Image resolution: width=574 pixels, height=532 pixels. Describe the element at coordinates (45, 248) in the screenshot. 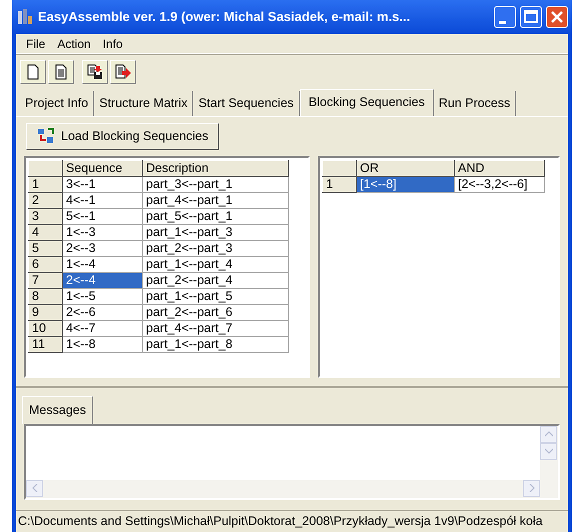

I see `row-number: 5` at that location.